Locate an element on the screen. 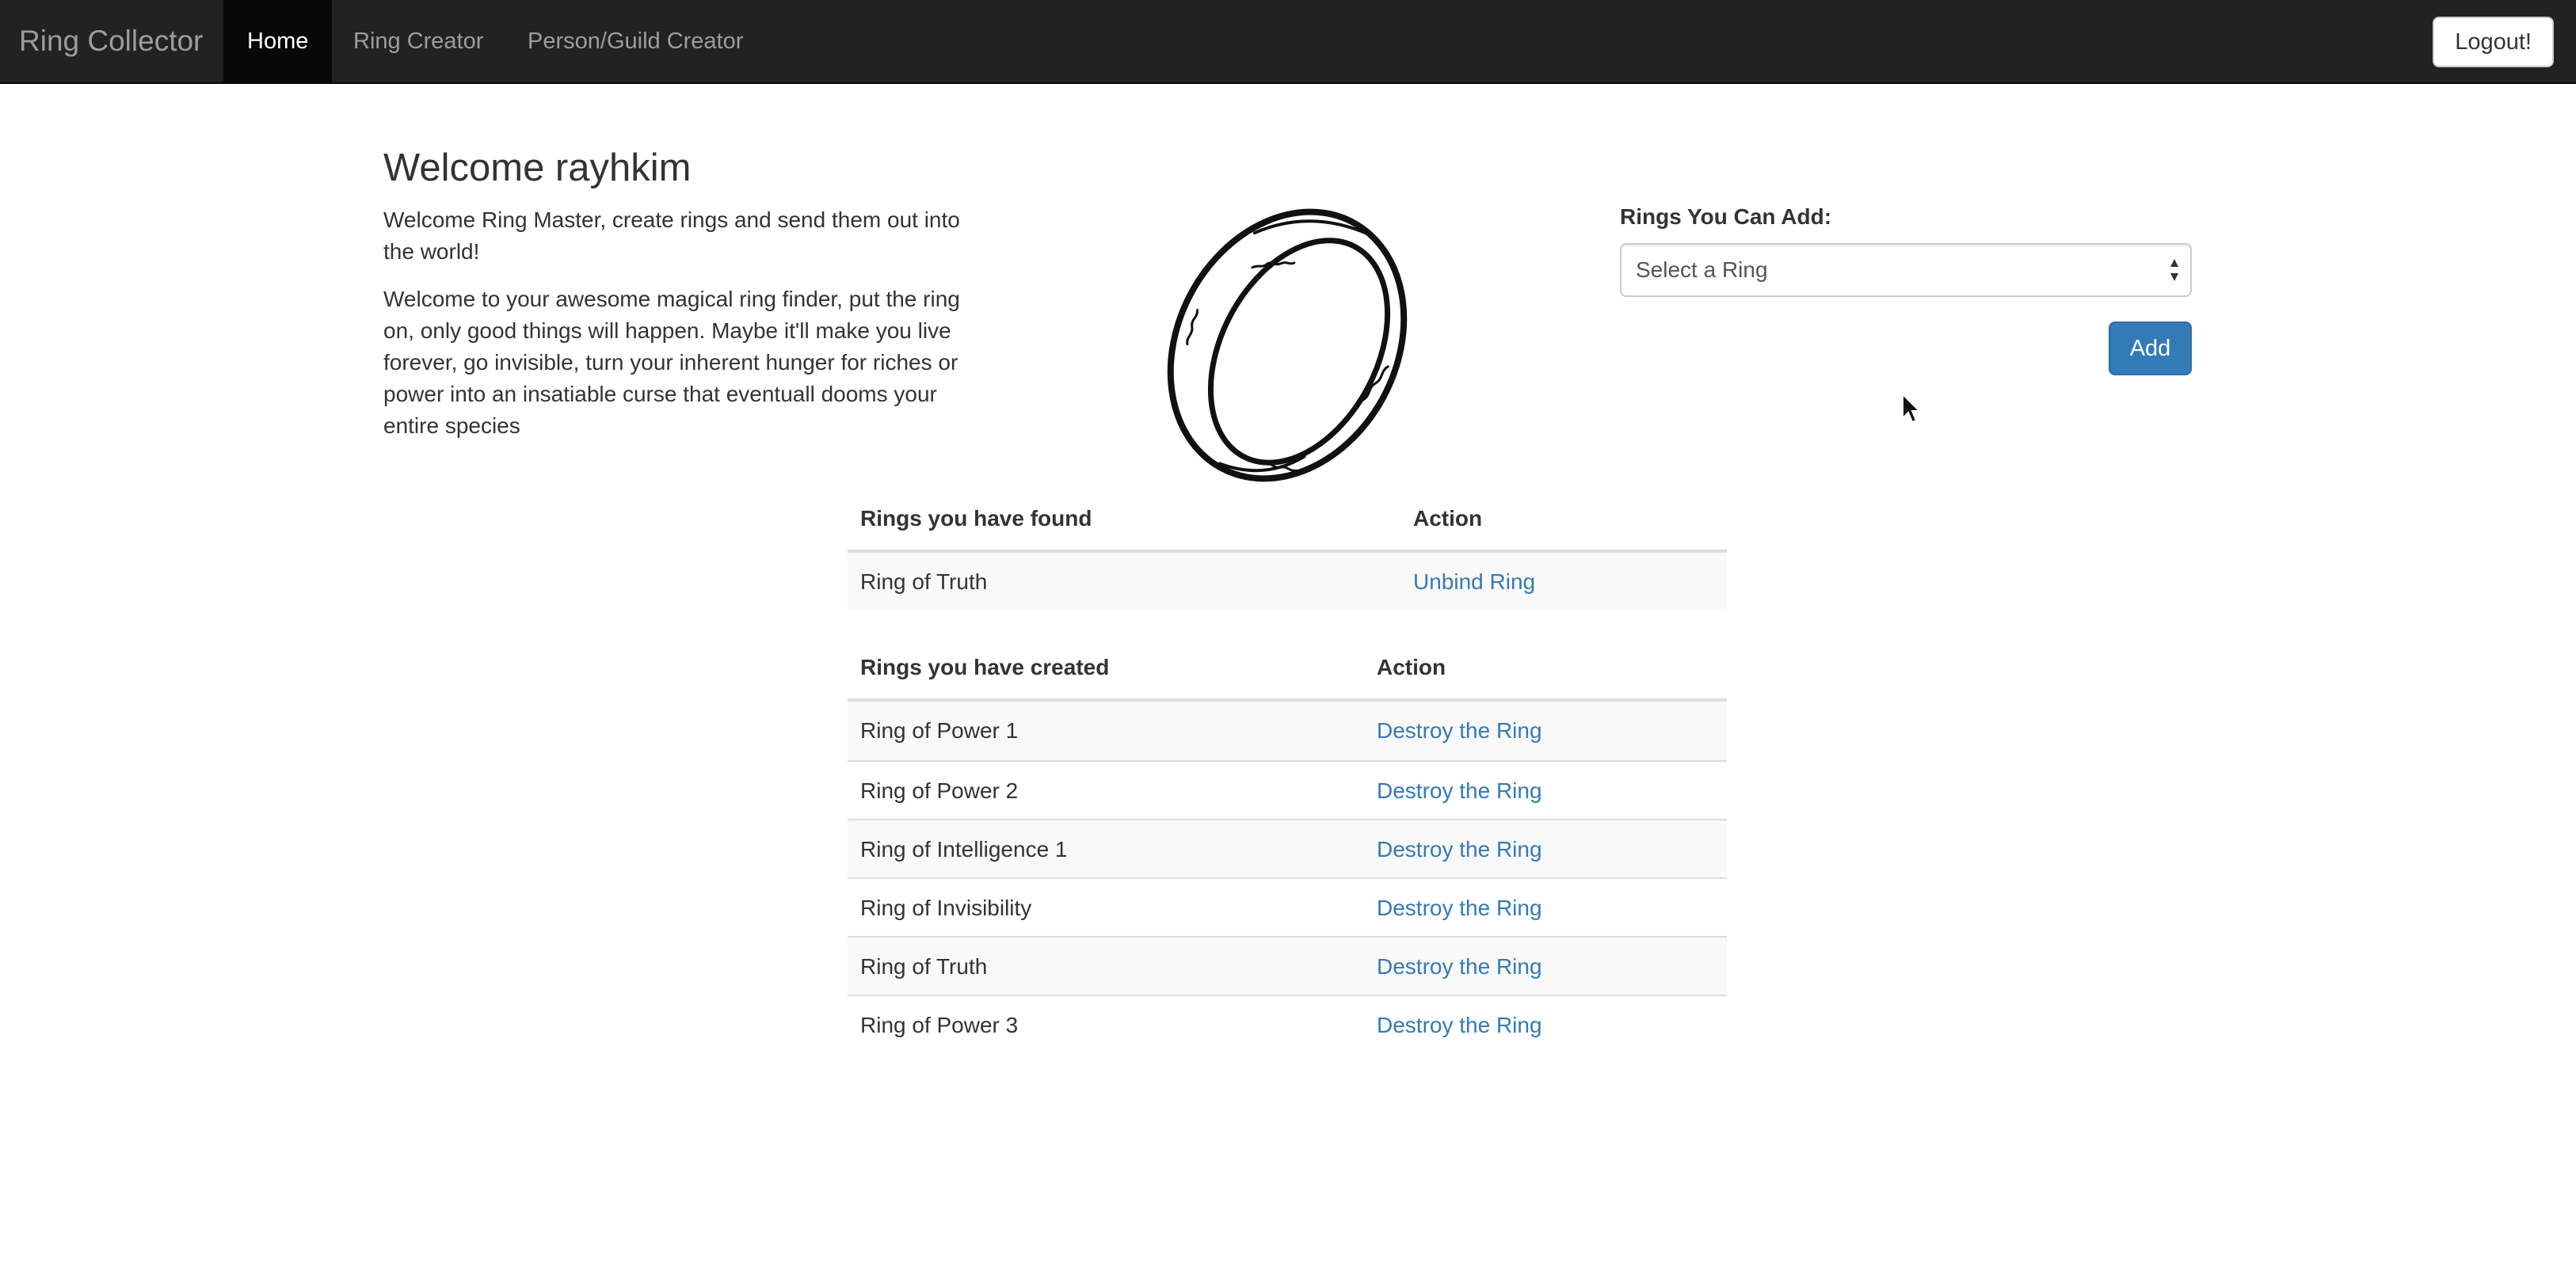 This screenshot has width=2576, height=1263. found-rings-action-header: Action is located at coordinates (1448, 518).